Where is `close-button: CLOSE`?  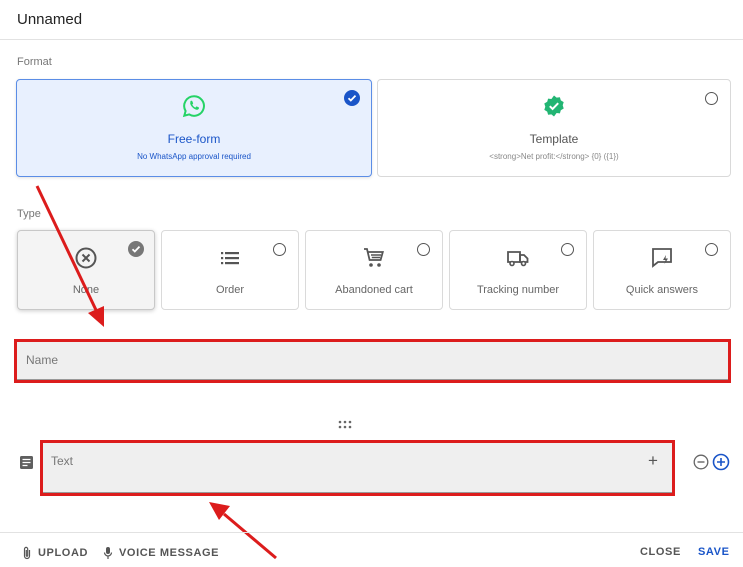 close-button: CLOSE is located at coordinates (660, 552).